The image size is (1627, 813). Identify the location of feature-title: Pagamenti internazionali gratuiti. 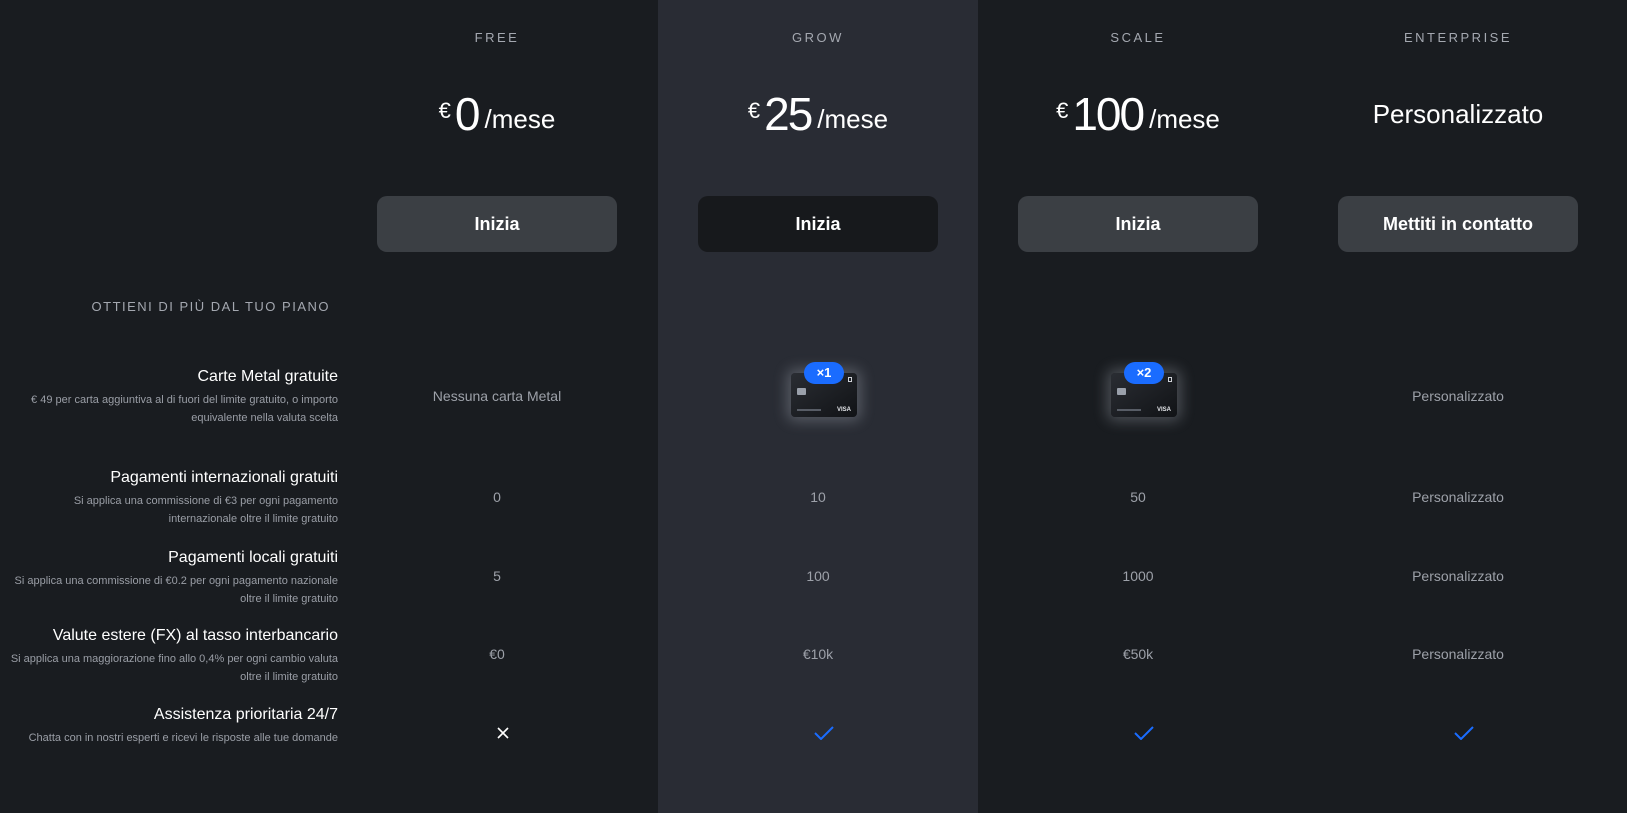
(224, 477).